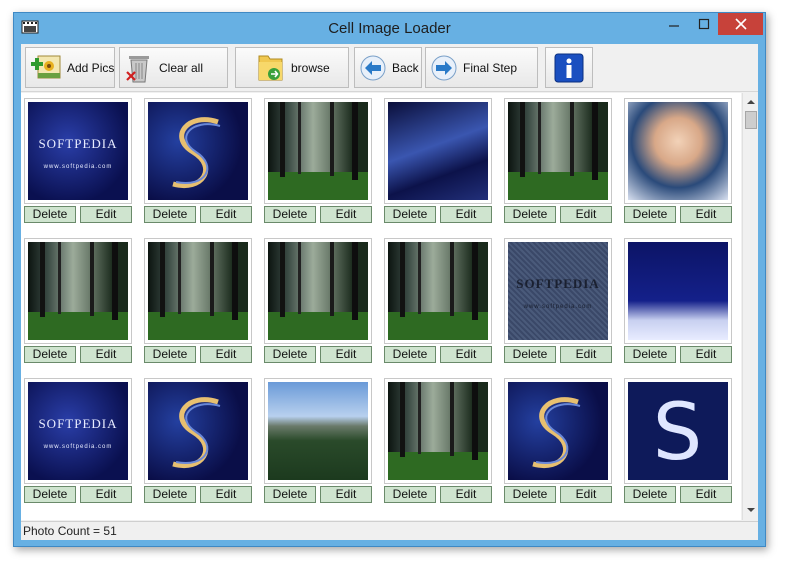 The width and height of the screenshot is (786, 566). I want to click on add-pics-button: Add Pics, so click(70, 67).